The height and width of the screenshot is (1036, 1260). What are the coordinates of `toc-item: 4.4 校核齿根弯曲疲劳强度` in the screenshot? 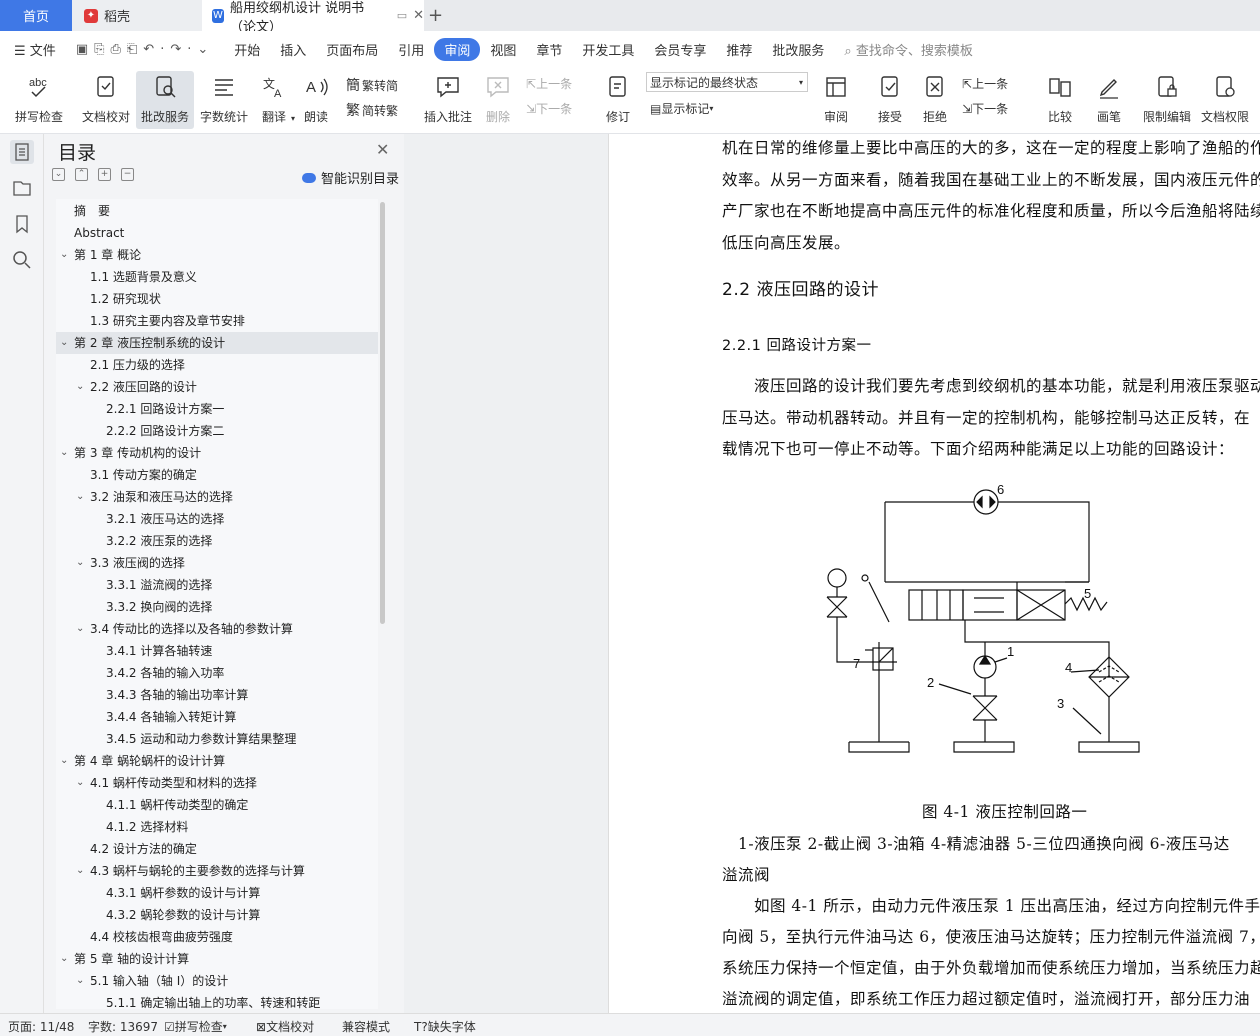 It's located at (217, 937).